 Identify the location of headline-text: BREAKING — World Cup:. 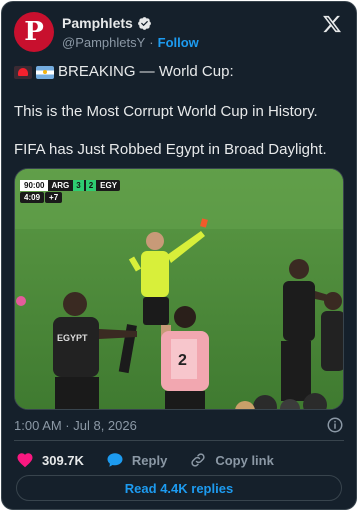
(146, 71).